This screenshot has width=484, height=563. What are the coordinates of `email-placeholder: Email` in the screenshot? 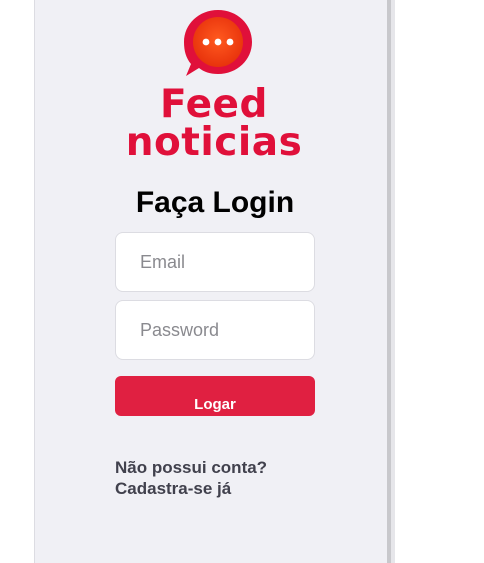 It's located at (163, 262).